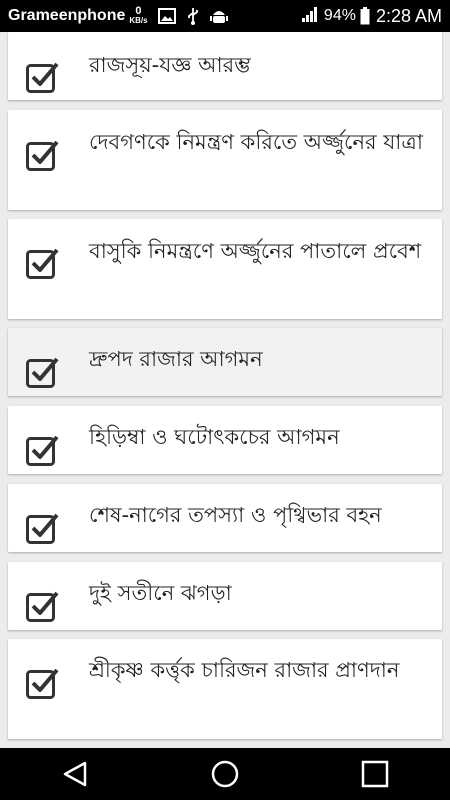 The width and height of the screenshot is (450, 800). Describe the element at coordinates (408, 15) in the screenshot. I see `clock: 2:28 AM` at that location.